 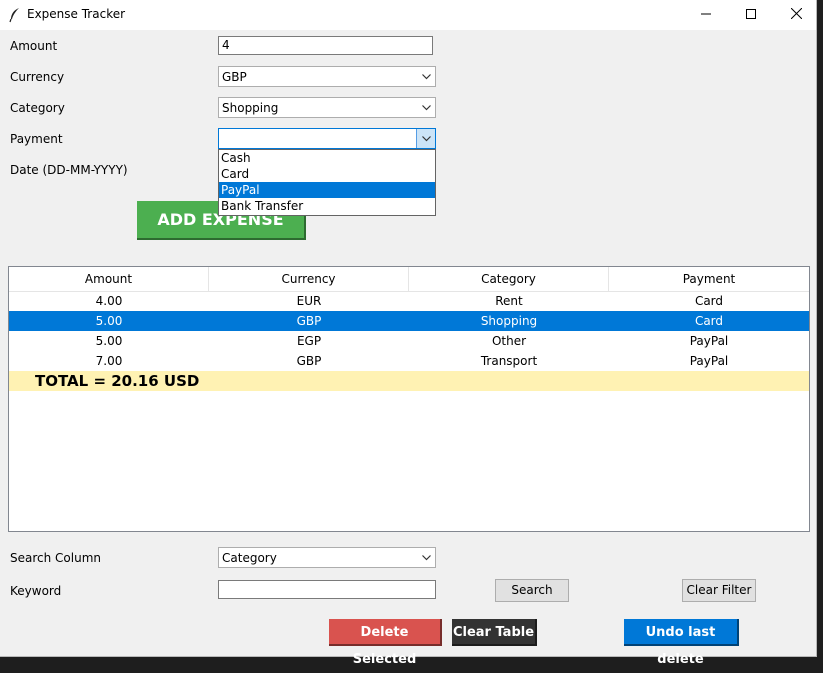 I want to click on cell-currency: EGP, so click(x=309, y=341).